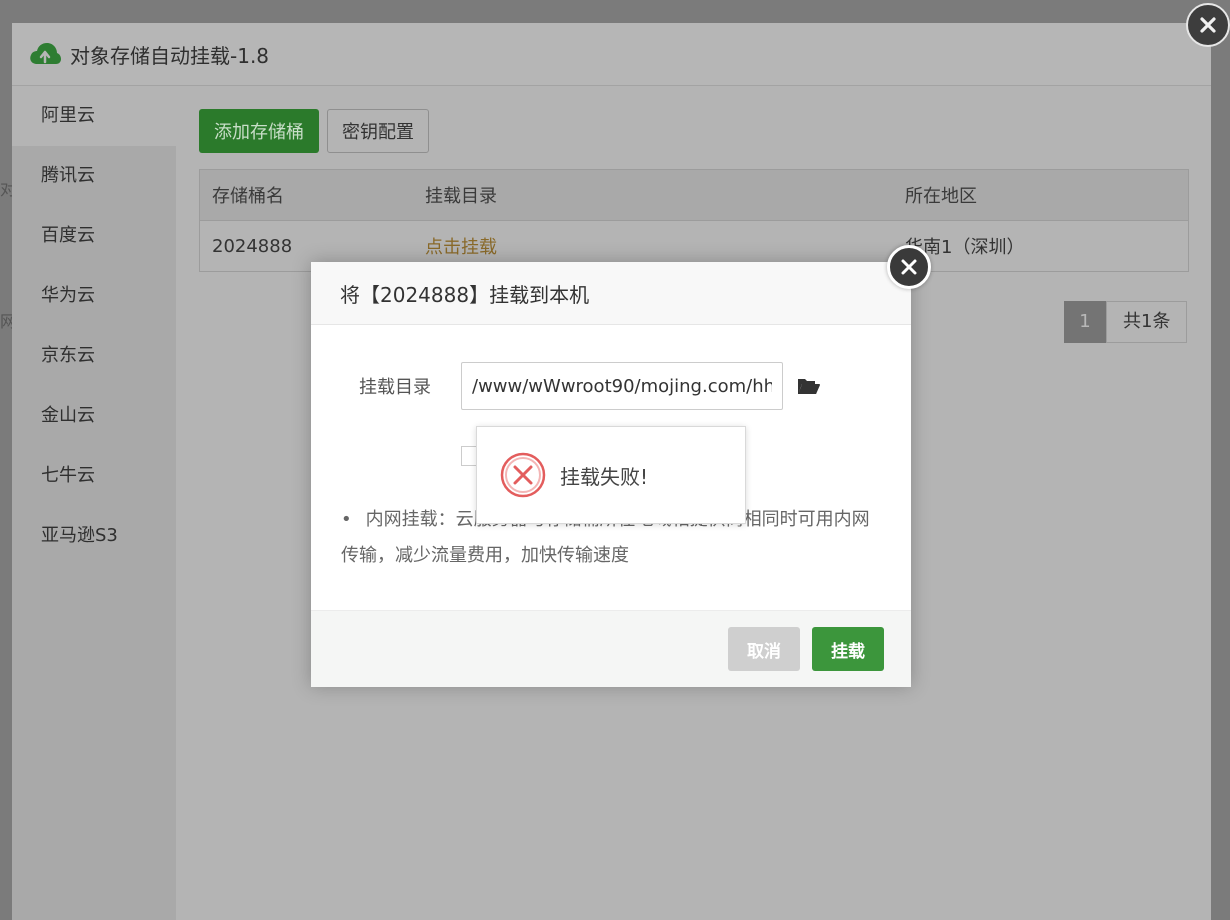 This screenshot has width=1230, height=920. I want to click on column-header-bucket-name: 存储桶名, so click(248, 196).